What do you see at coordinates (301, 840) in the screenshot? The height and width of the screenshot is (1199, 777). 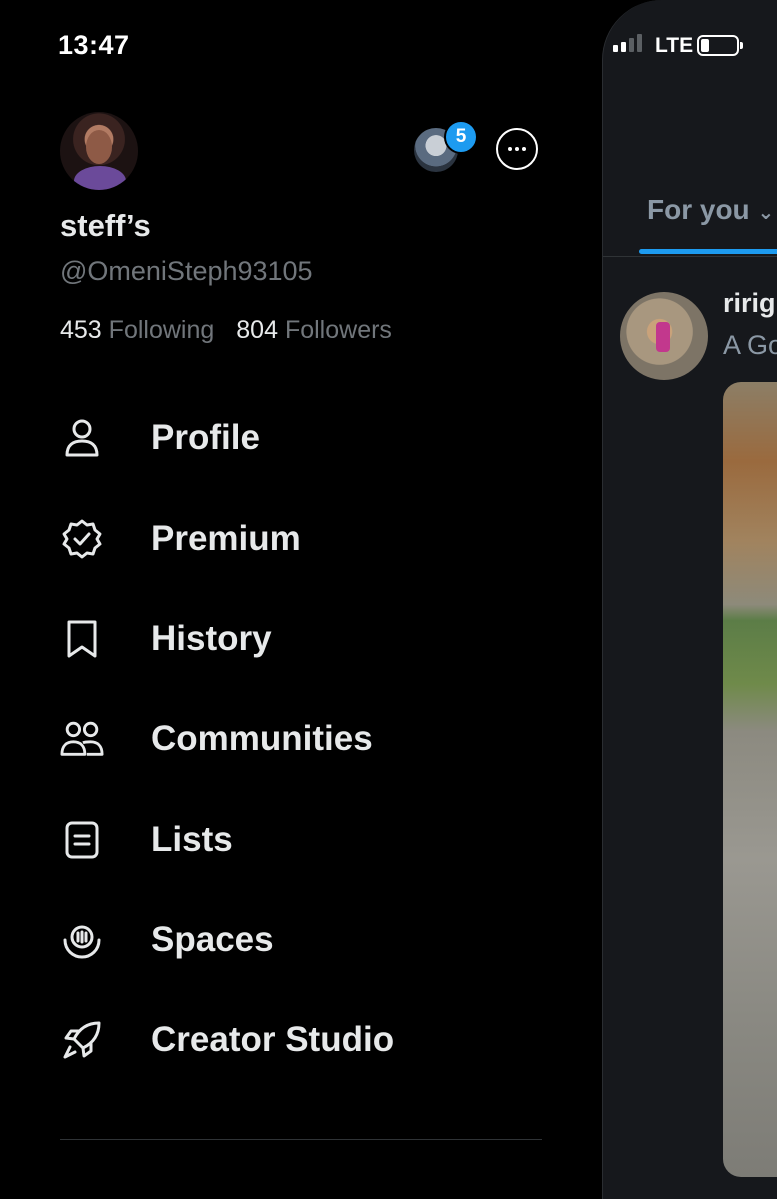 I see `menu-item-lists: Lists` at bounding box center [301, 840].